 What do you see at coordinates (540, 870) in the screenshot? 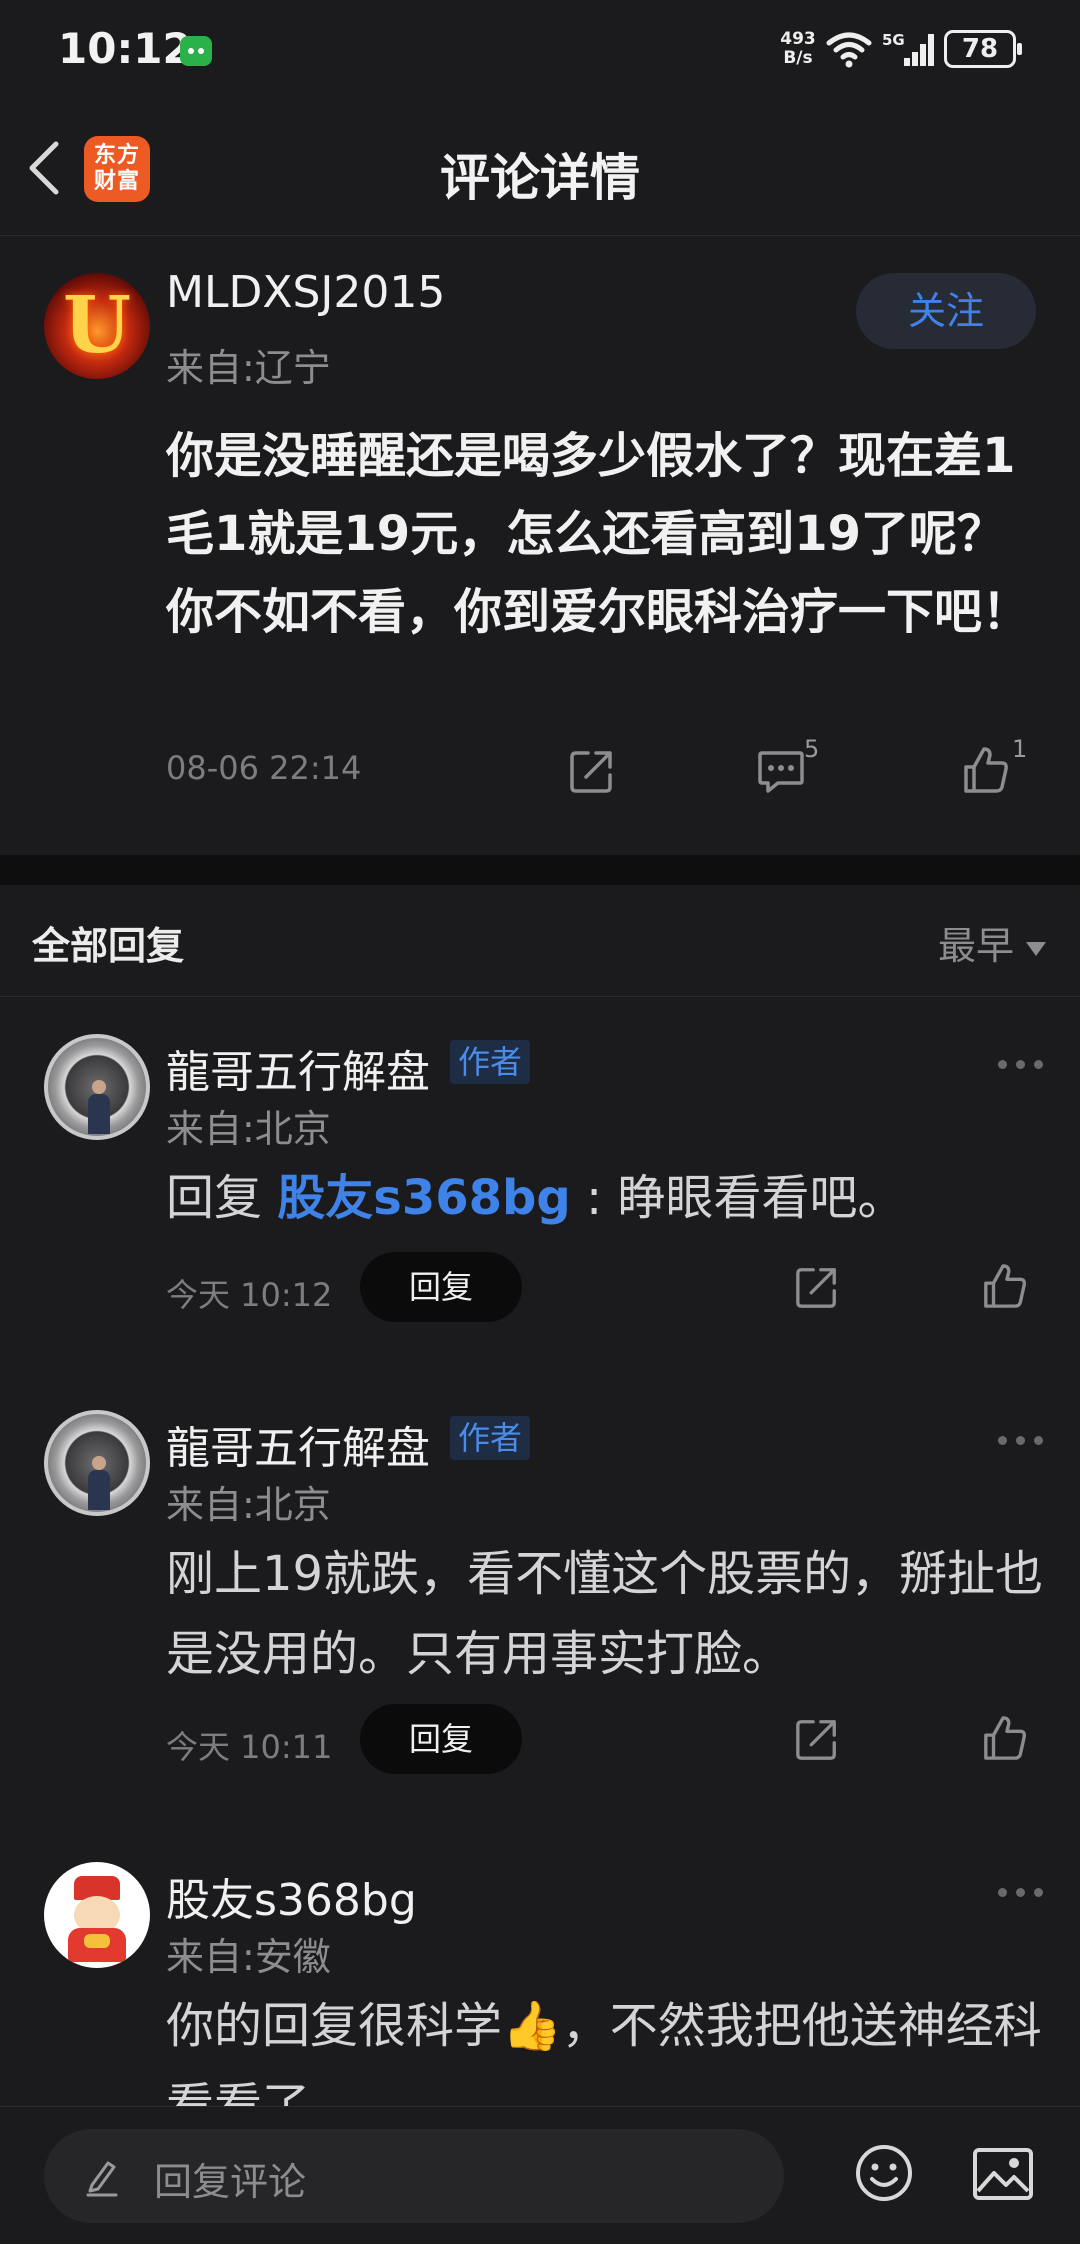
I see `section-divider` at bounding box center [540, 870].